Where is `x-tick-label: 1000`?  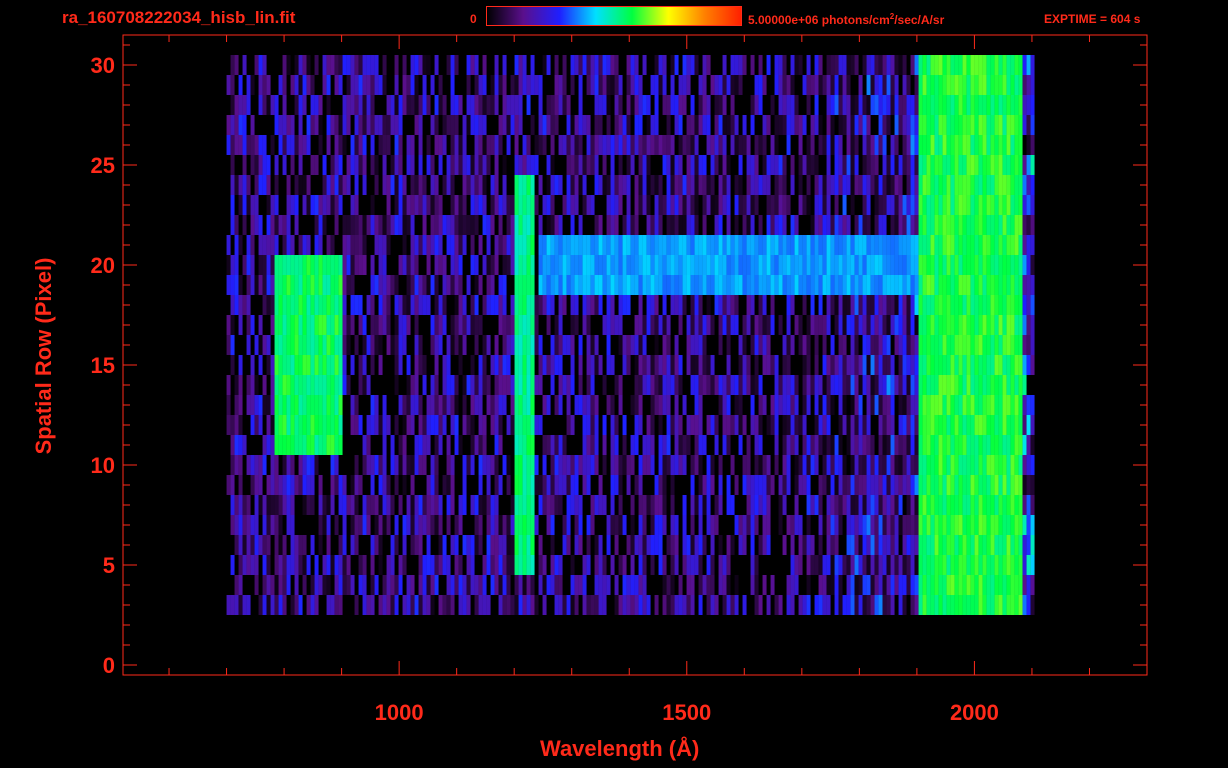
x-tick-label: 1000 is located at coordinates (399, 712).